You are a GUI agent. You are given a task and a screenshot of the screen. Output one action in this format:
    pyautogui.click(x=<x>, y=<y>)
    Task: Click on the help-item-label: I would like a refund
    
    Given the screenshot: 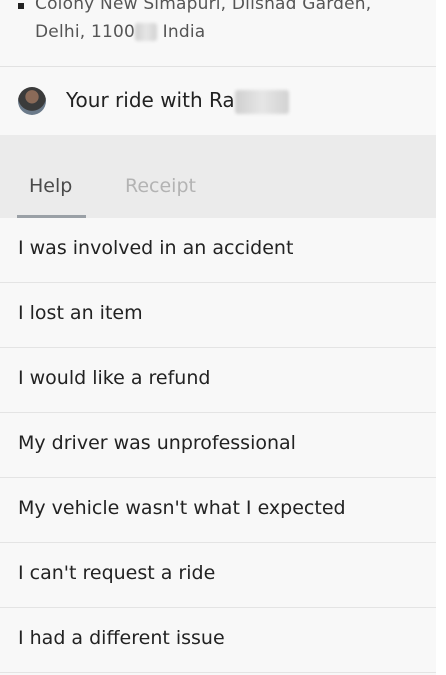 What is the action you would take?
    pyautogui.click(x=114, y=378)
    